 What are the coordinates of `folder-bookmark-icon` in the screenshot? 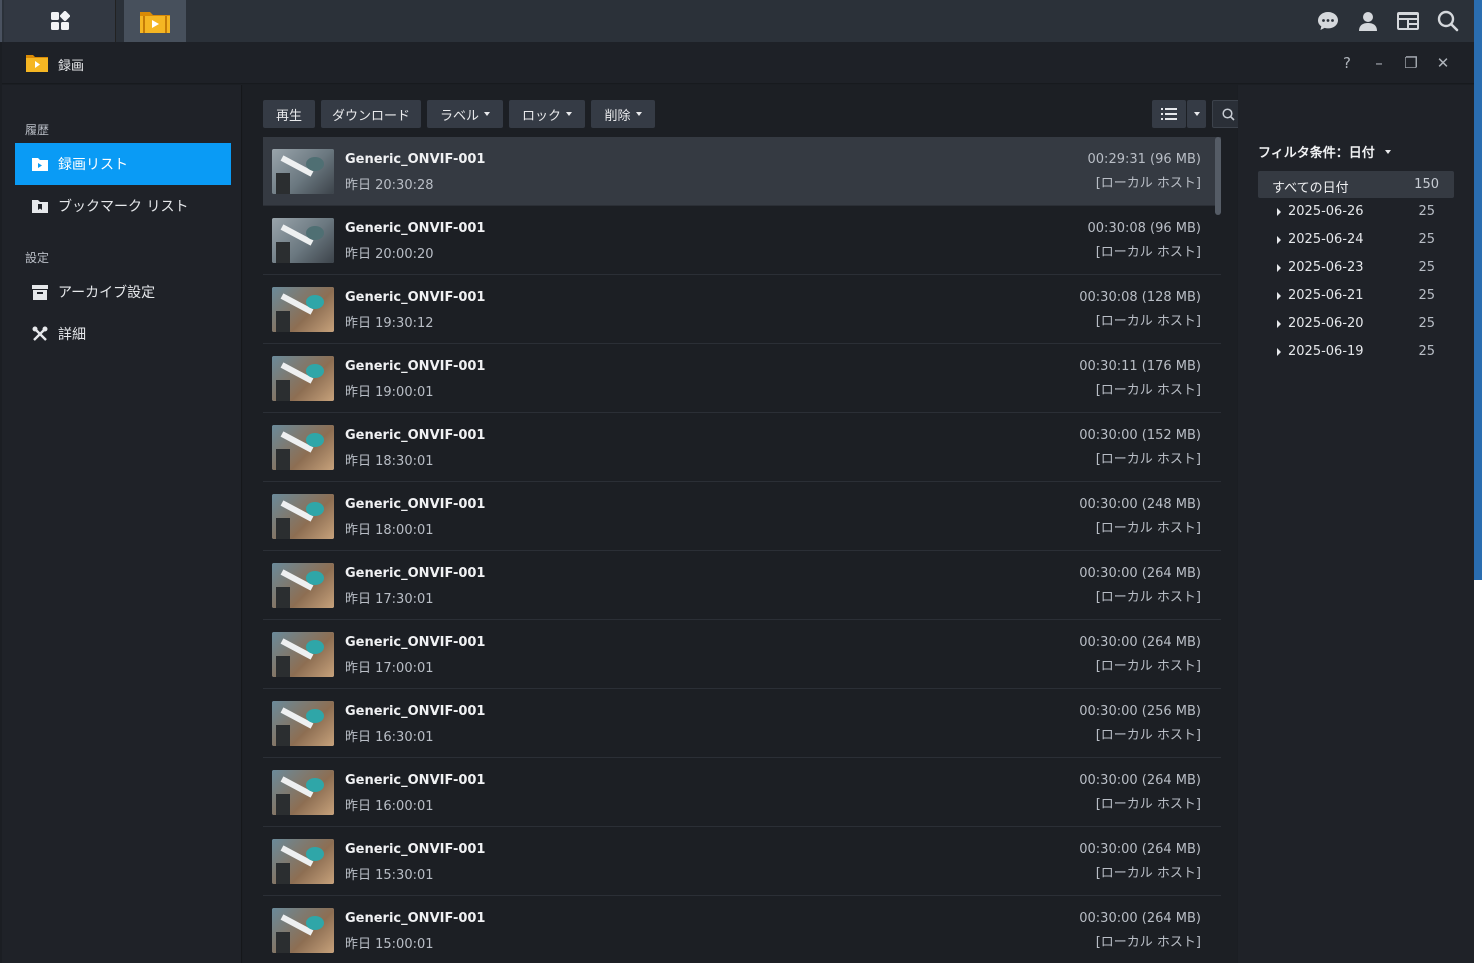 It's located at (40, 206).